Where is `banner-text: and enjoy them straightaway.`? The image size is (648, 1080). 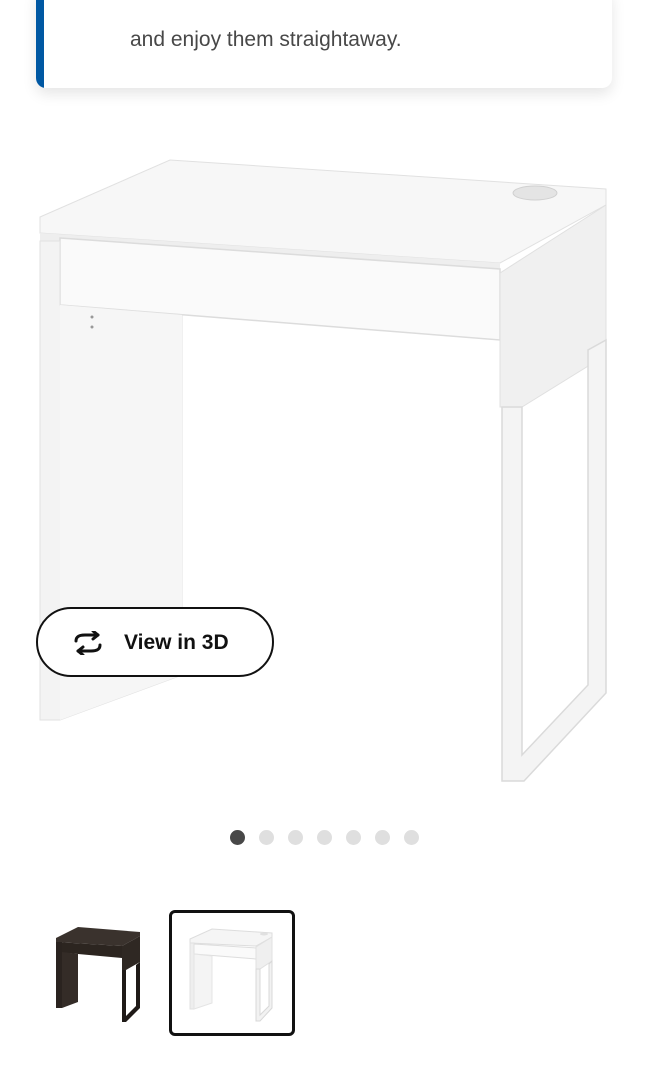
banner-text: and enjoy them straightaway. is located at coordinates (266, 39).